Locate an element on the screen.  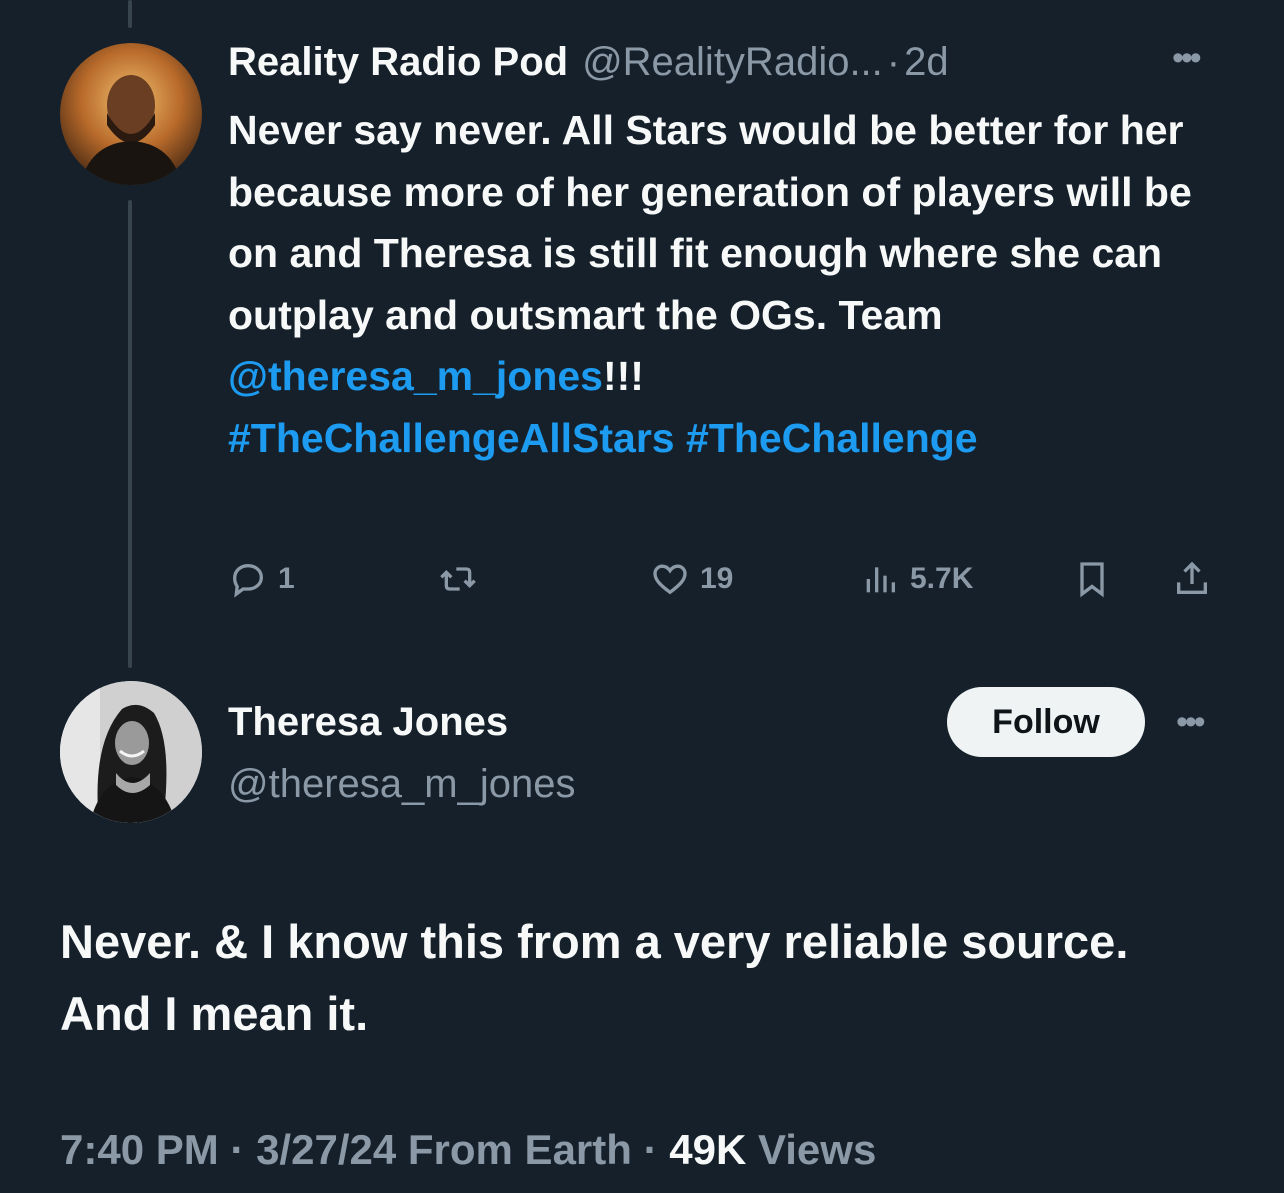
like-button: 19 is located at coordinates (691, 579).